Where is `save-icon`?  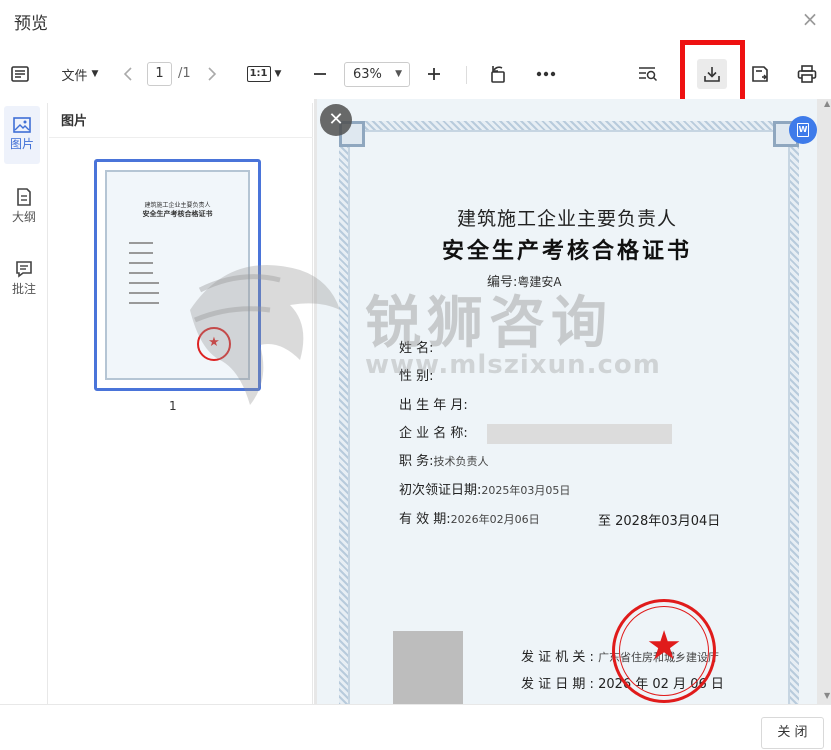
save-icon is located at coordinates (760, 74).